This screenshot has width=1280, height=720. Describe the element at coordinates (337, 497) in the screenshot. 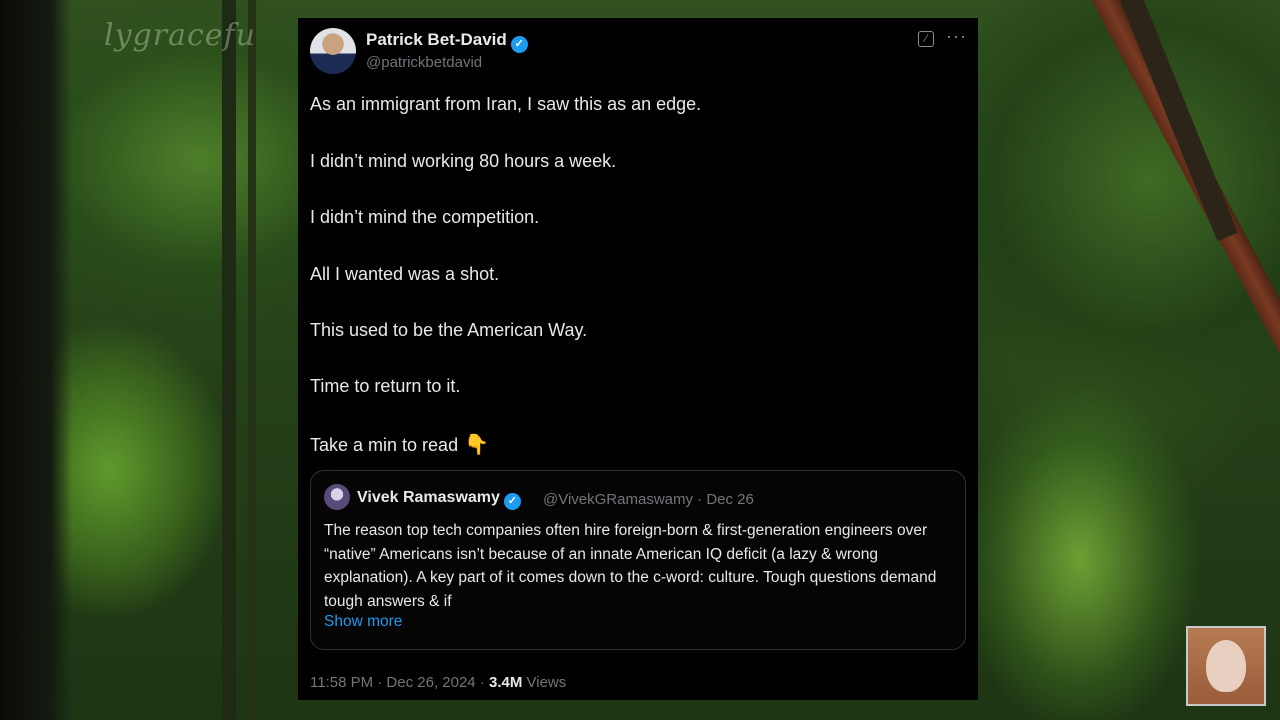

I see `quoted-author-avatar` at that location.